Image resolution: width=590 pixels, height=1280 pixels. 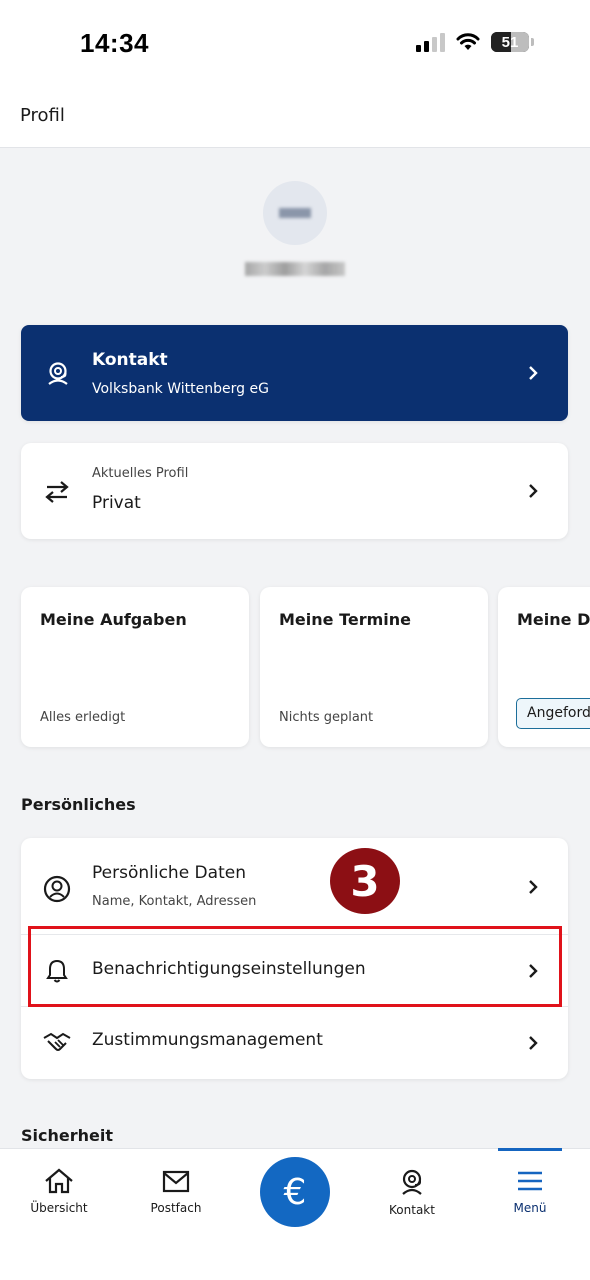 I want to click on list-item-title: Persönliche Daten, so click(x=169, y=873).